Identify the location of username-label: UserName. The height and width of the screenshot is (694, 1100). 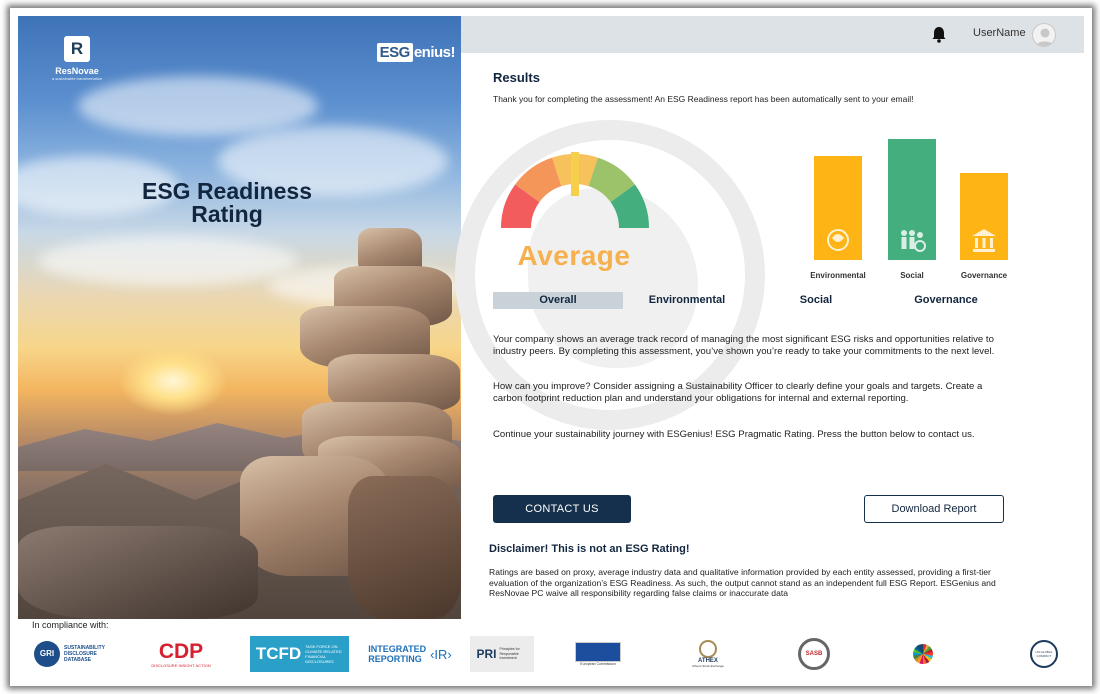
(999, 33).